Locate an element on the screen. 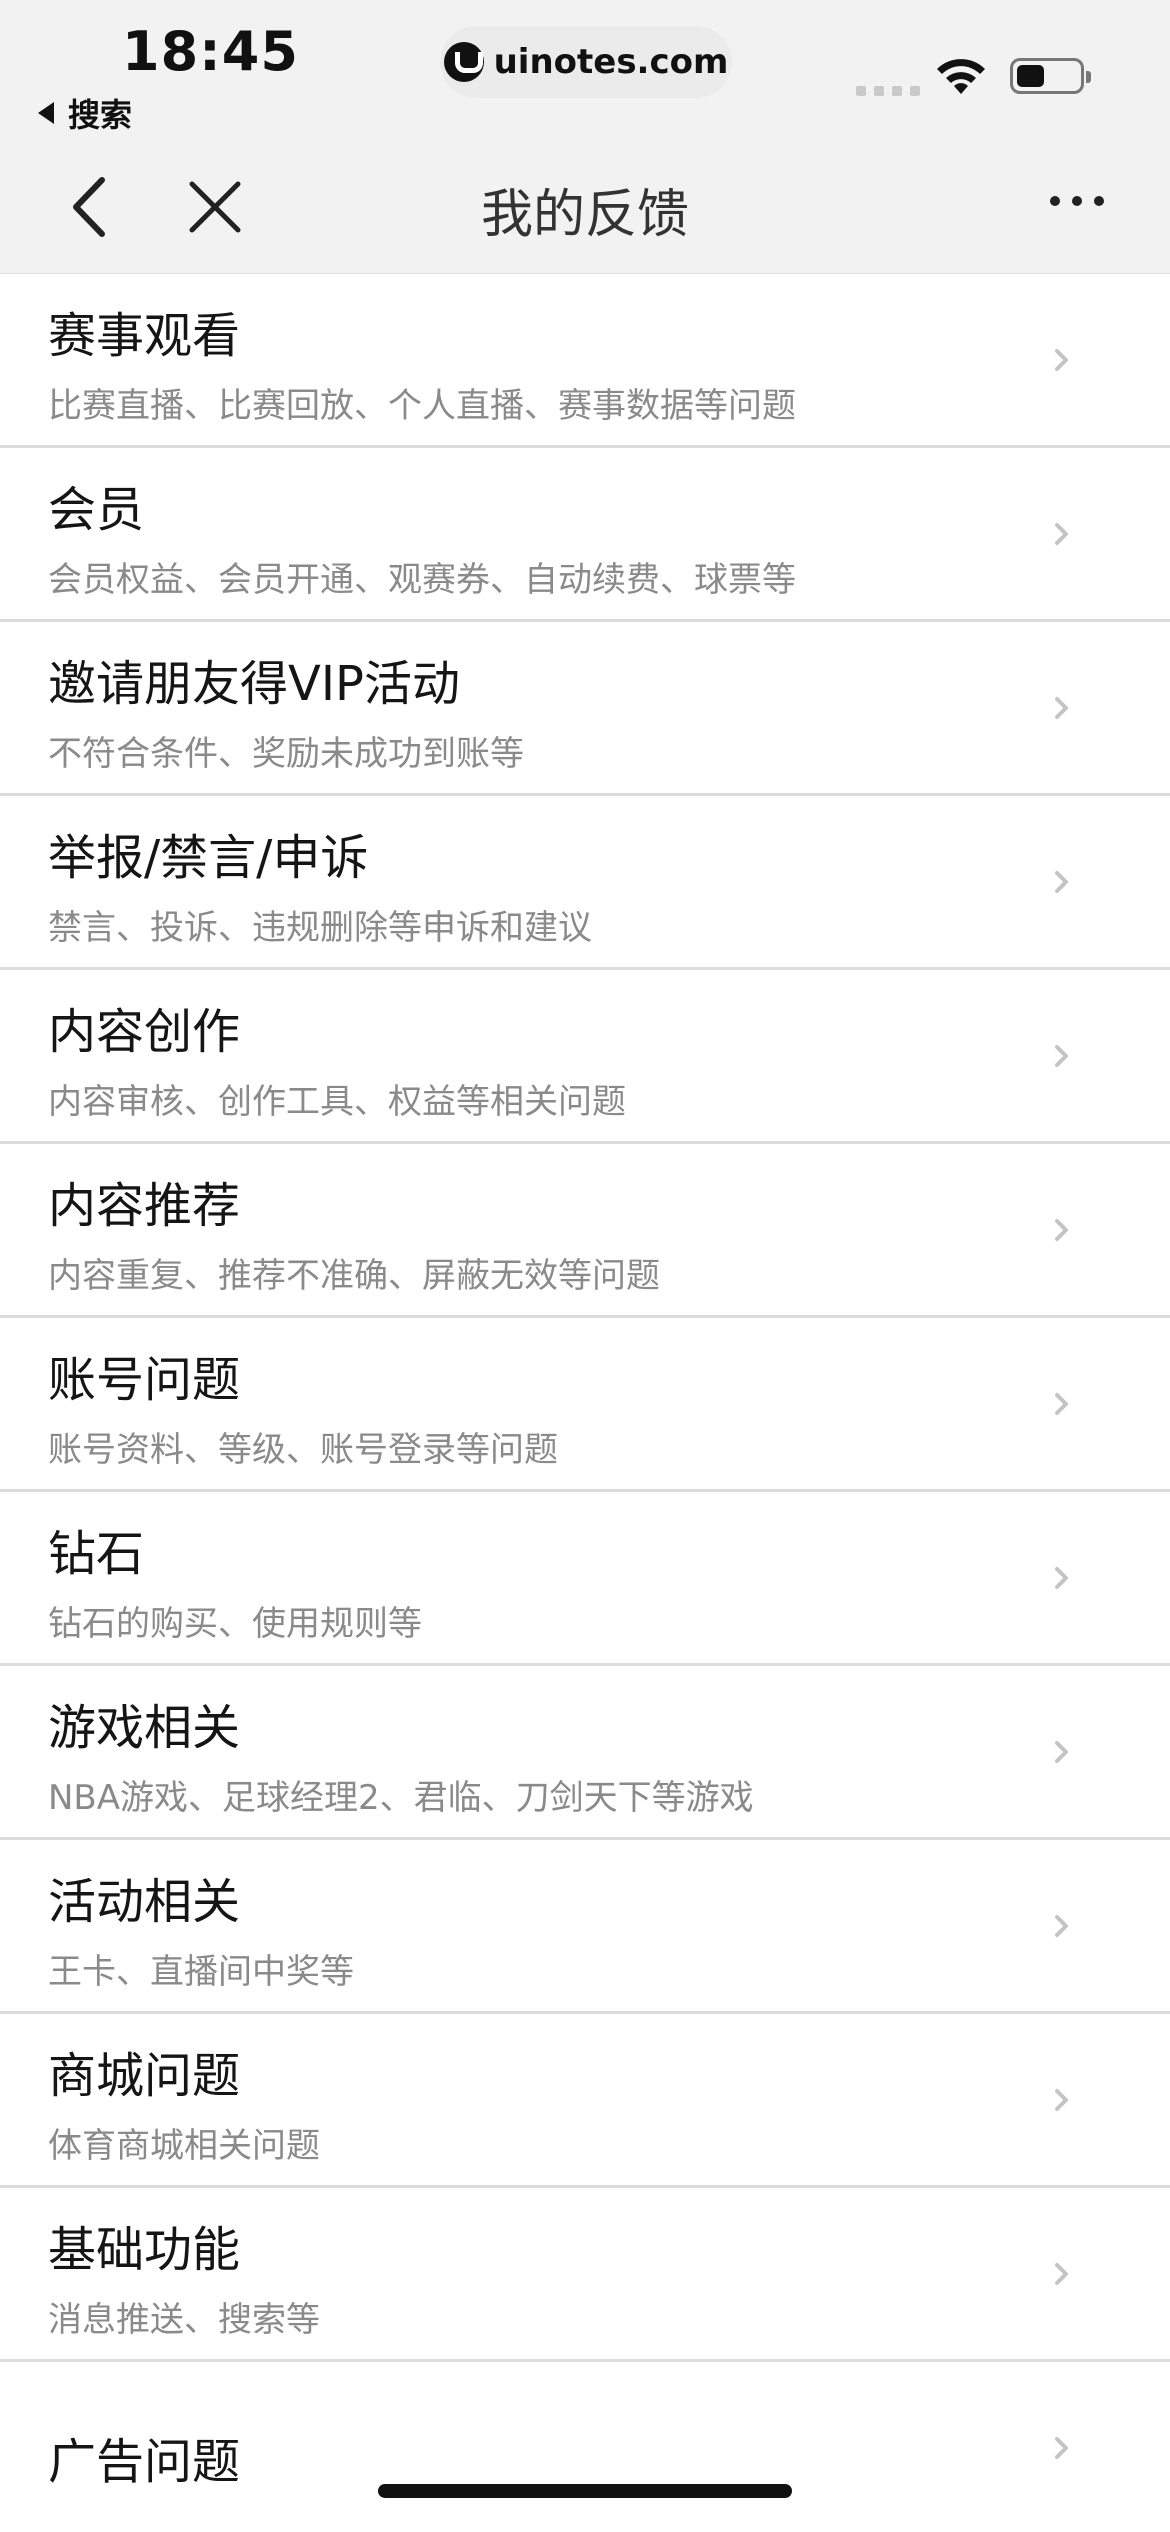 The height and width of the screenshot is (2532, 1170). battery-level is located at coordinates (1030, 76).